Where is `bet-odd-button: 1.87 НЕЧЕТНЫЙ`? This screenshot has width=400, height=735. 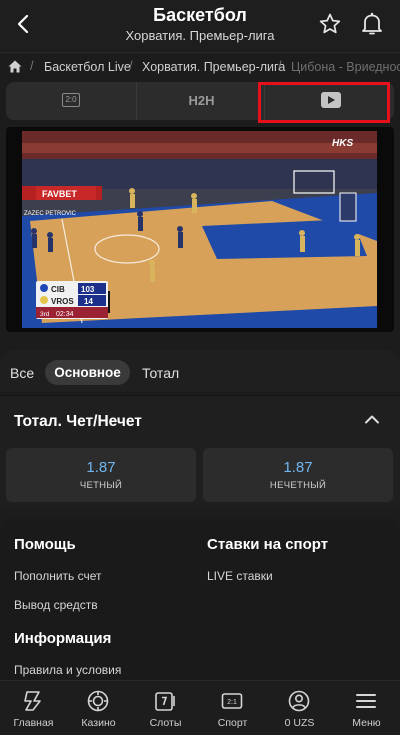 bet-odd-button: 1.87 НЕЧЕТНЫЙ is located at coordinates (298, 475).